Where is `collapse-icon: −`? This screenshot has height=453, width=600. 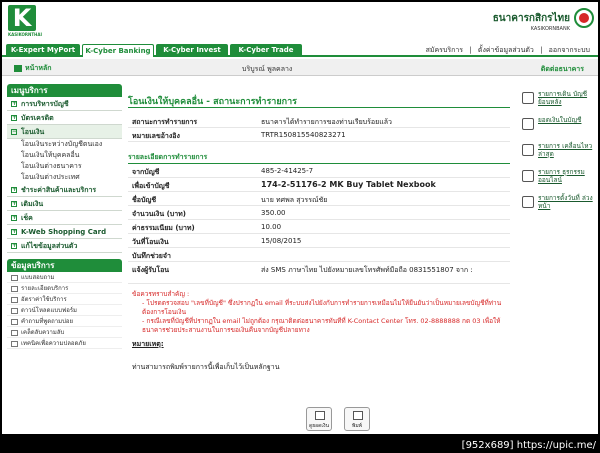 collapse-icon: − is located at coordinates (14, 131).